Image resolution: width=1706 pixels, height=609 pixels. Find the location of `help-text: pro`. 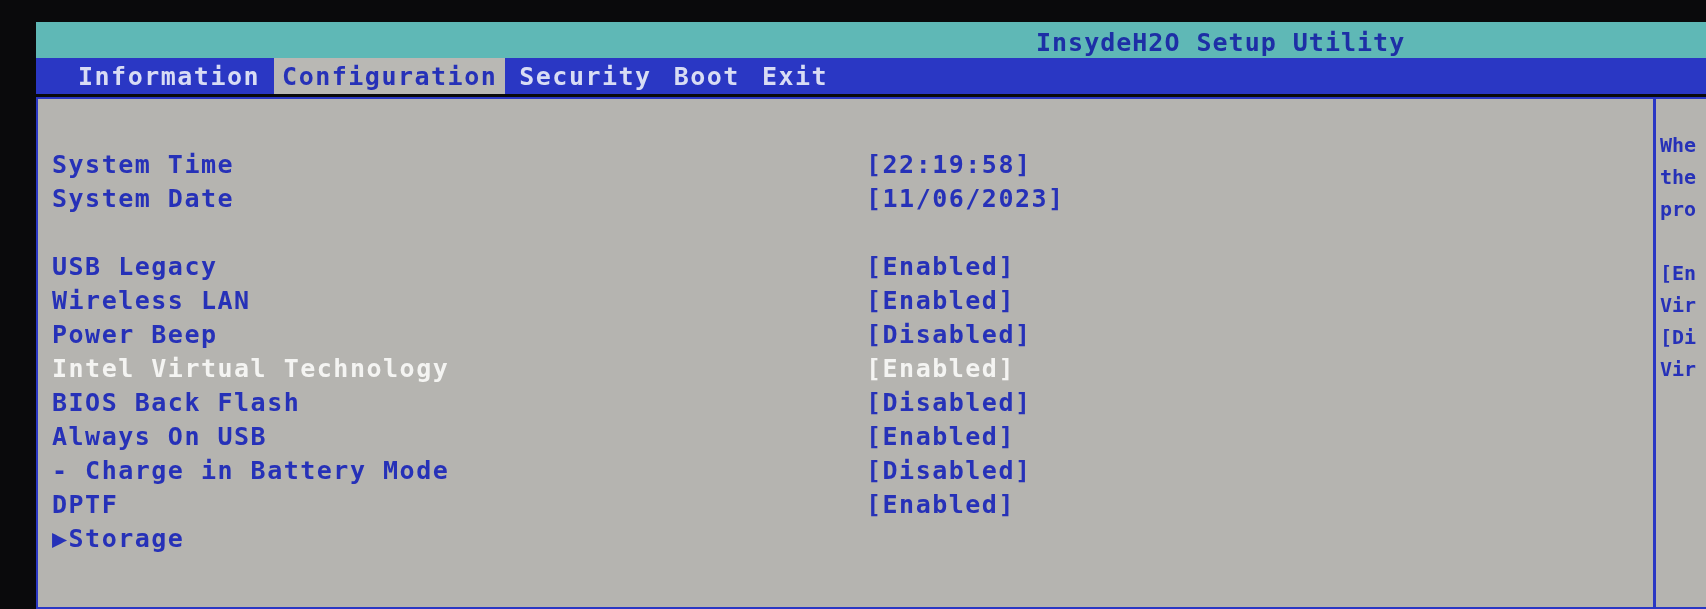

help-text: pro is located at coordinates (1679, 209).